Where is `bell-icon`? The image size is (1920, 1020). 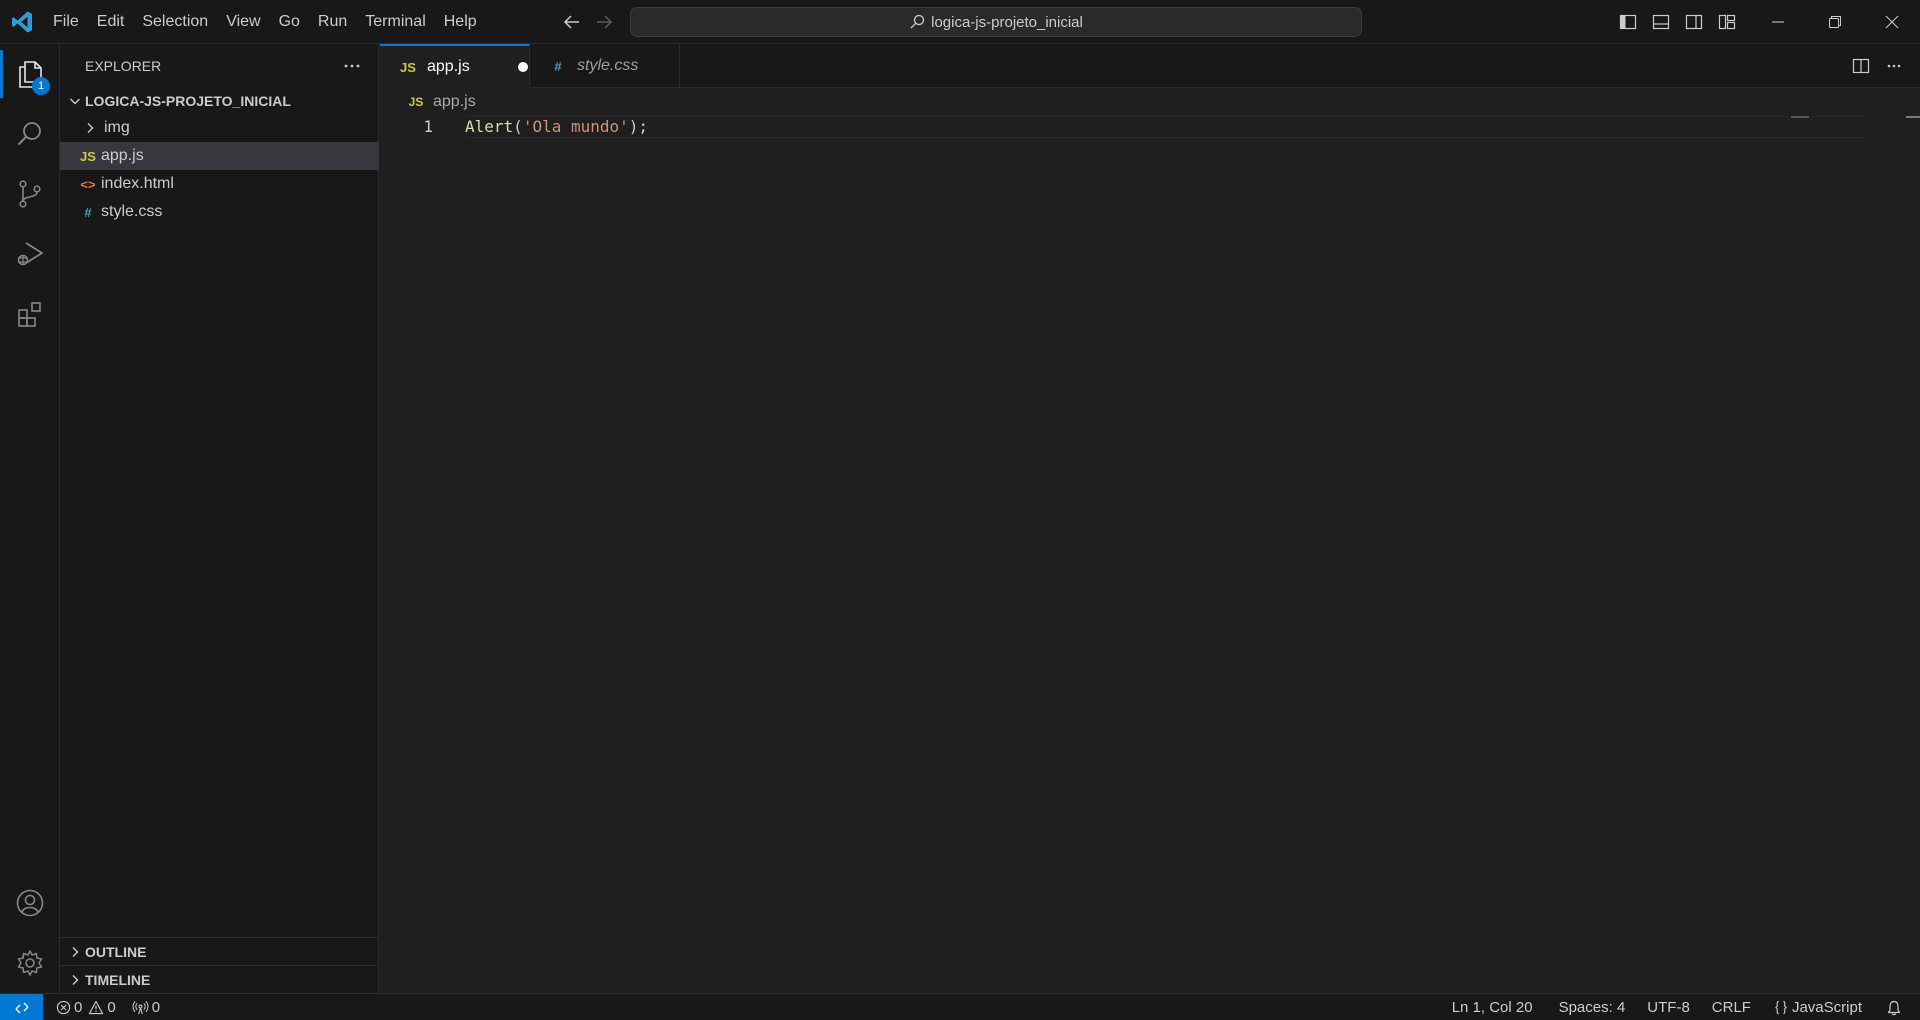 bell-icon is located at coordinates (1894, 1007).